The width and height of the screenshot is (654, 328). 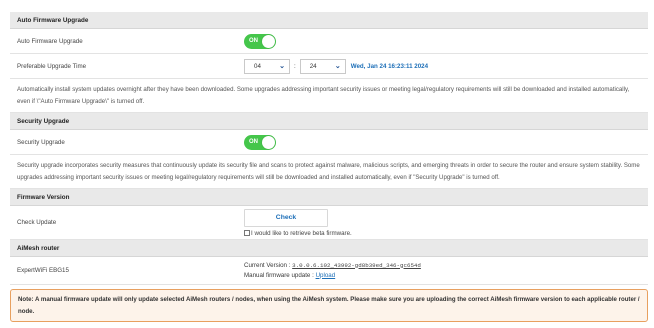 I want to click on firmware-version-section-header: Firmware Version, so click(x=329, y=197).